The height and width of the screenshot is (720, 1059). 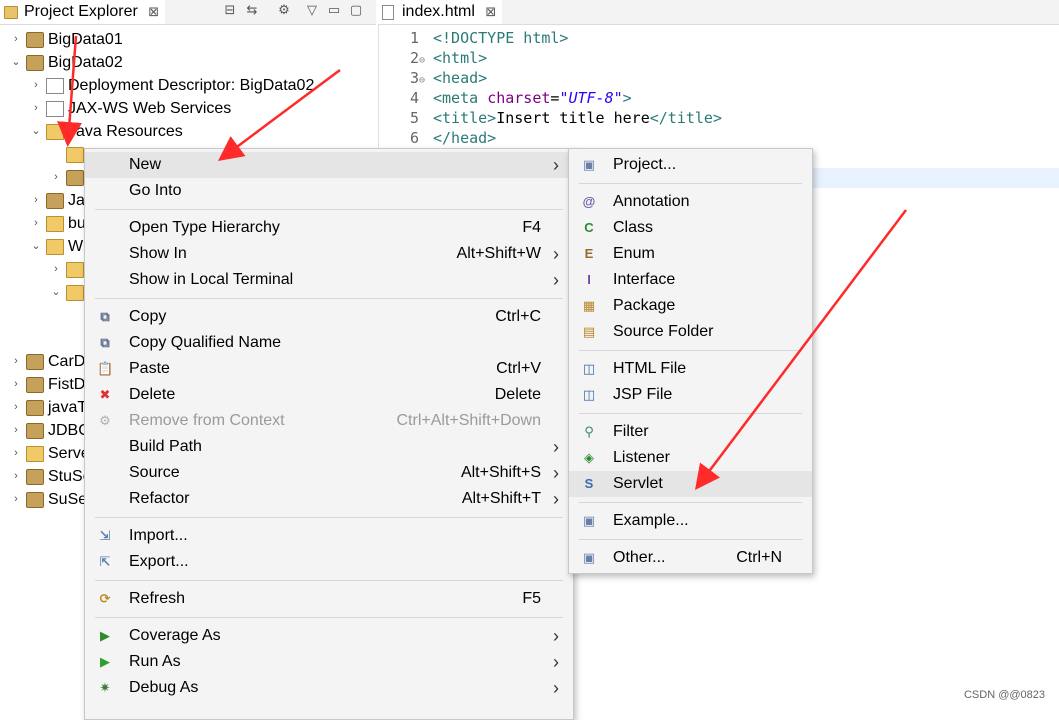 I want to click on watermark: CSDN @@0823, so click(x=1004, y=695).